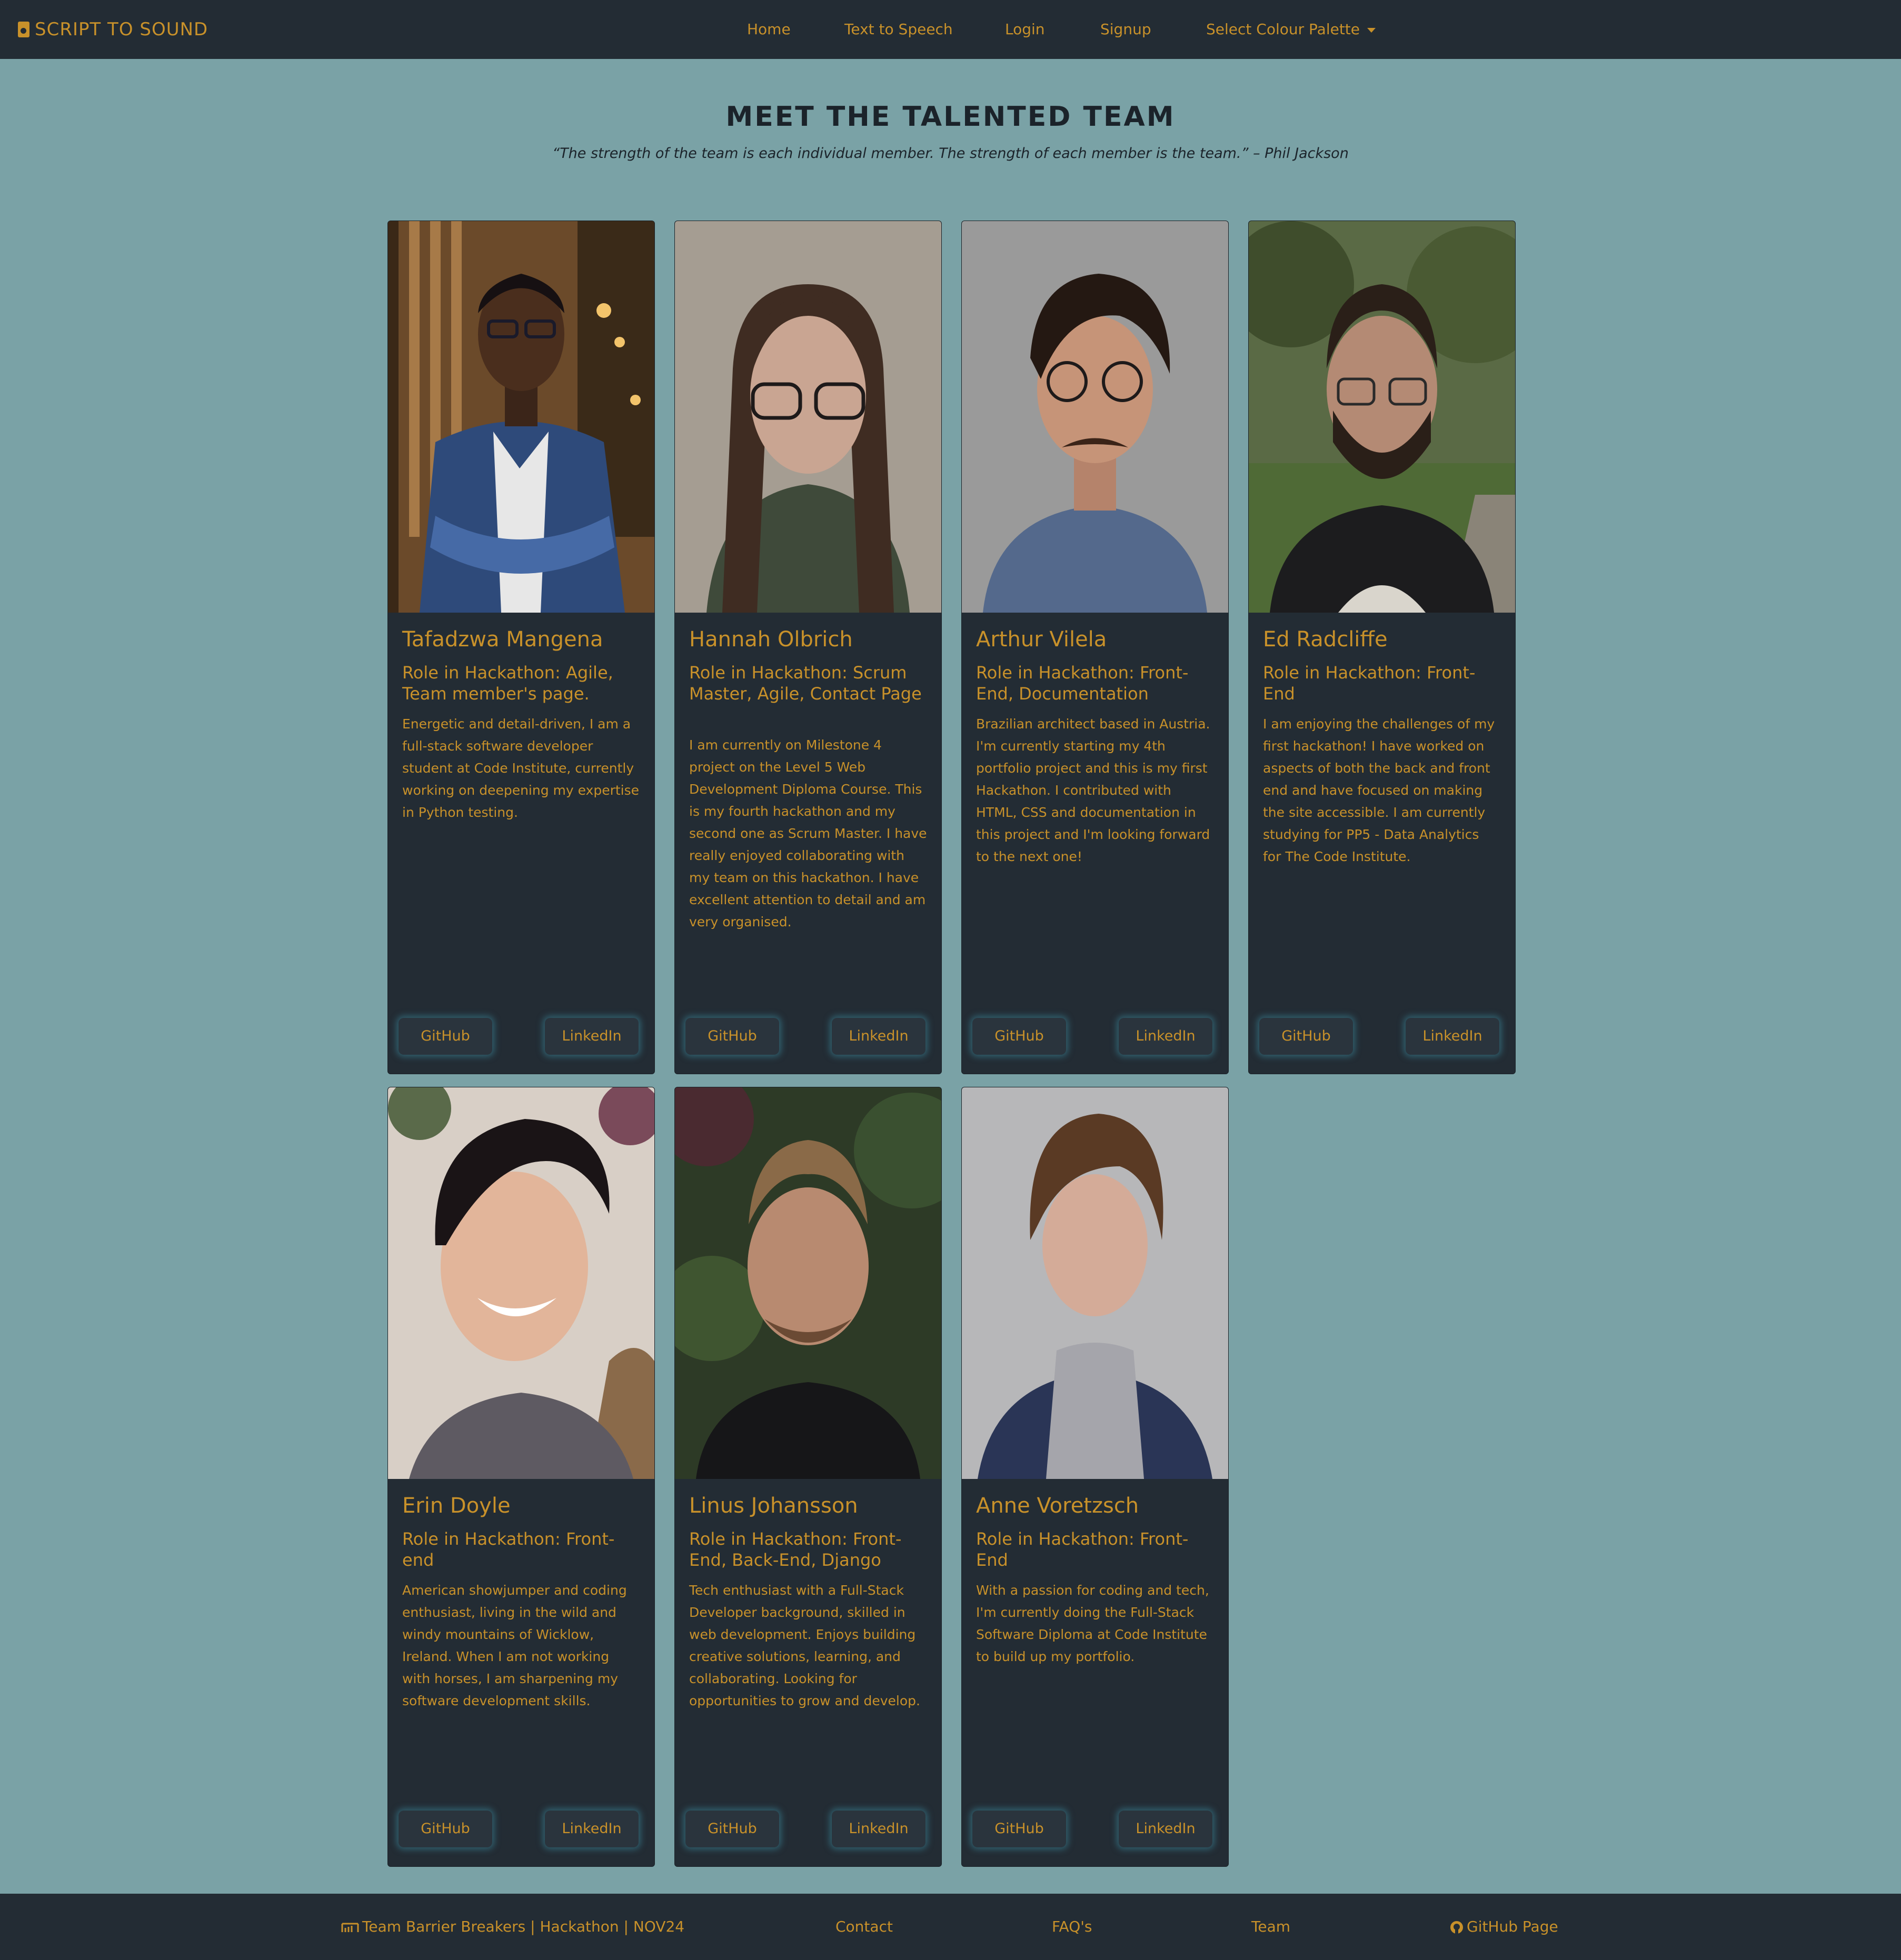 This screenshot has height=1960, width=1901. I want to click on nav-login: Login, so click(1025, 29).